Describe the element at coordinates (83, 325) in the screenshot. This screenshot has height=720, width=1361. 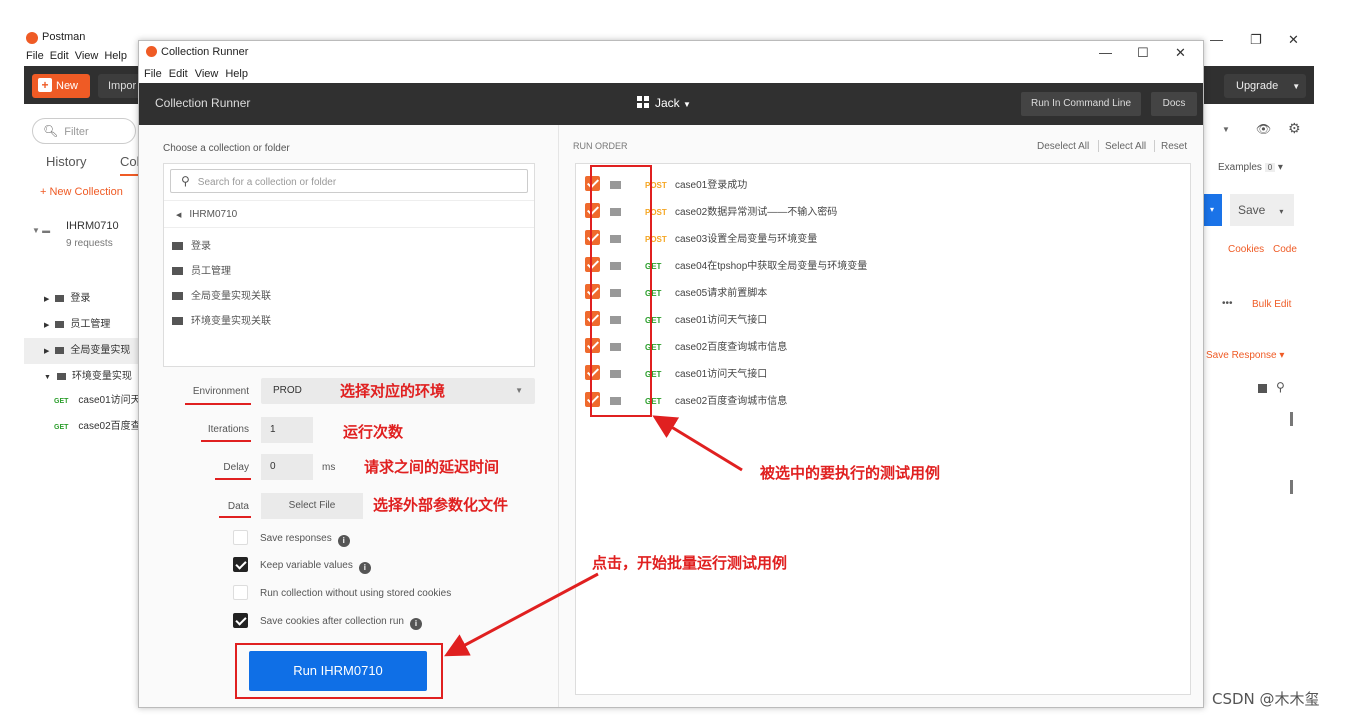
I see `sidebar-folder-row: ▶ 员工管理` at that location.